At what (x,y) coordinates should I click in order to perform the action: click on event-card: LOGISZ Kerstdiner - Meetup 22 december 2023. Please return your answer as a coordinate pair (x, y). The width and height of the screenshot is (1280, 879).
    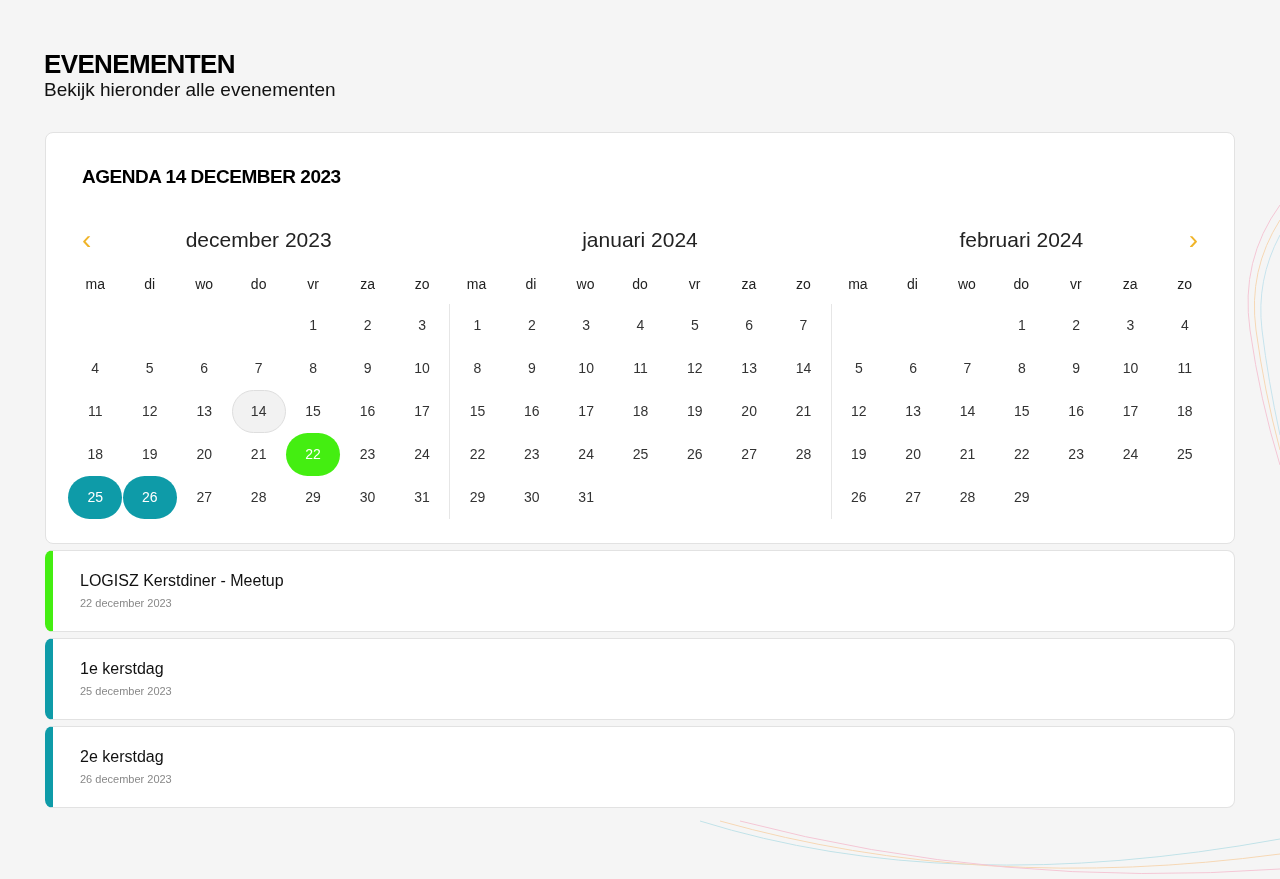
    Looking at the image, I should click on (640, 590).